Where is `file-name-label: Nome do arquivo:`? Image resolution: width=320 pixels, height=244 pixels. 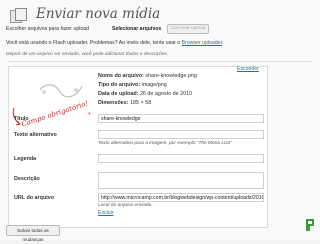
file-name-label: Nome do arquivo: is located at coordinates (121, 76).